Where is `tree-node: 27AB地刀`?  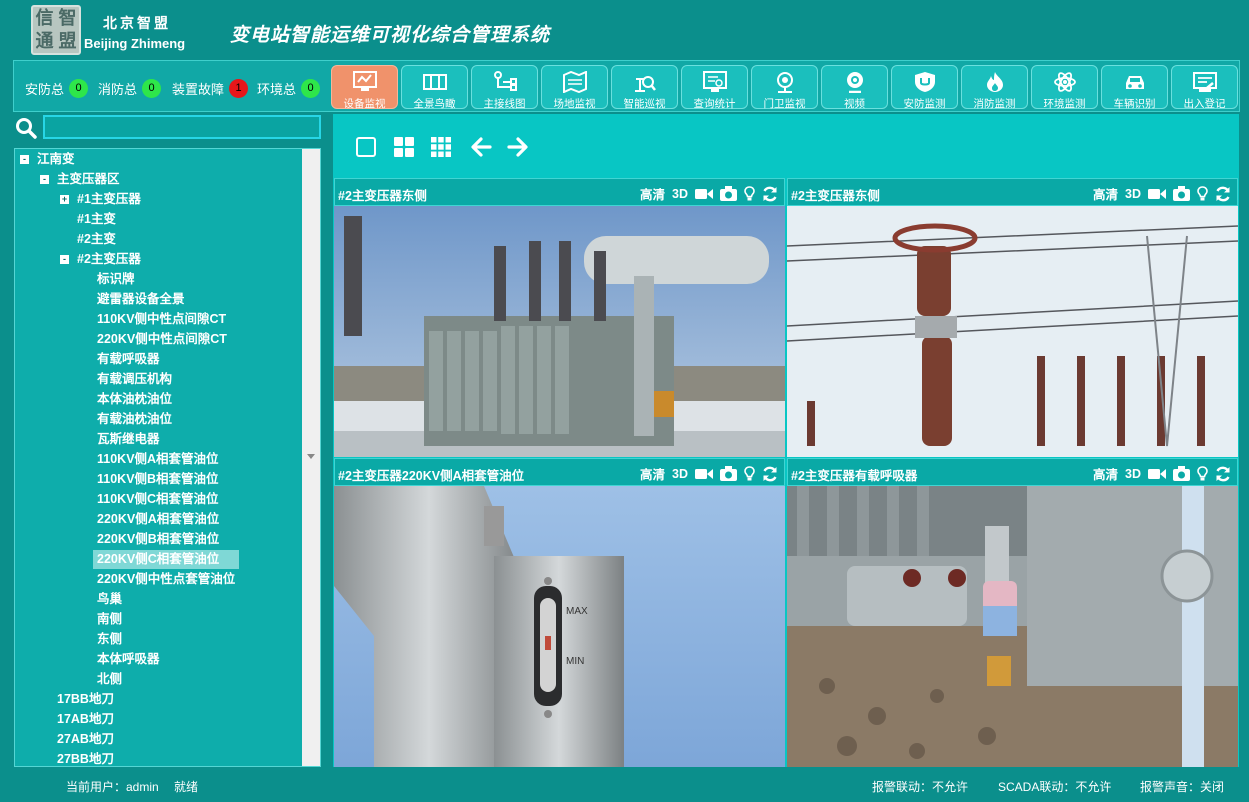 tree-node: 27AB地刀 is located at coordinates (85, 739).